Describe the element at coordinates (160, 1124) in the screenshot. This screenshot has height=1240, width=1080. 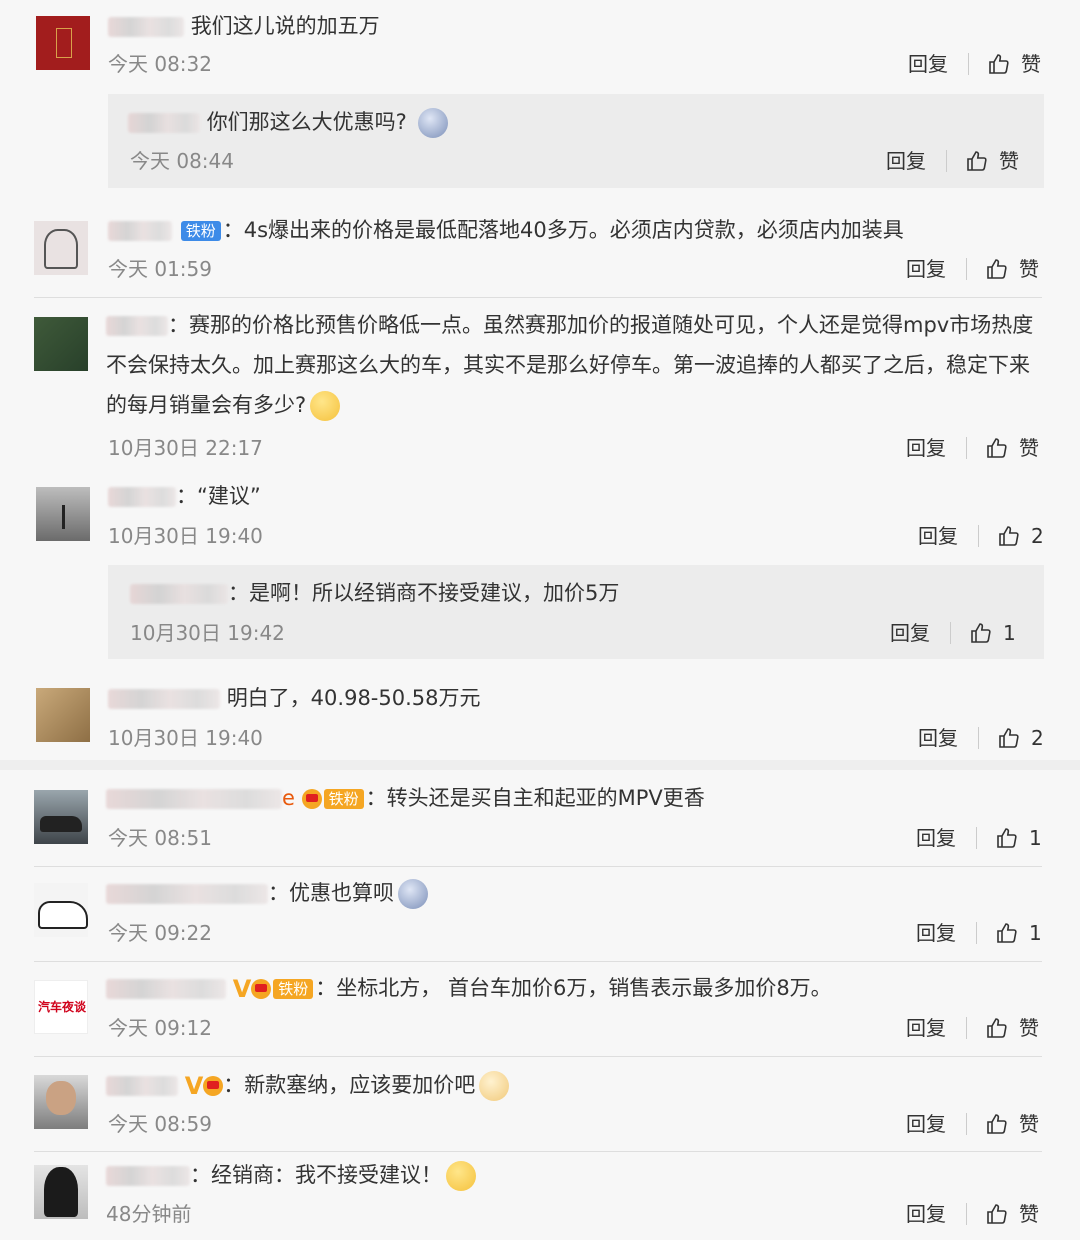
I see `comment-time: 今天 08:59` at that location.